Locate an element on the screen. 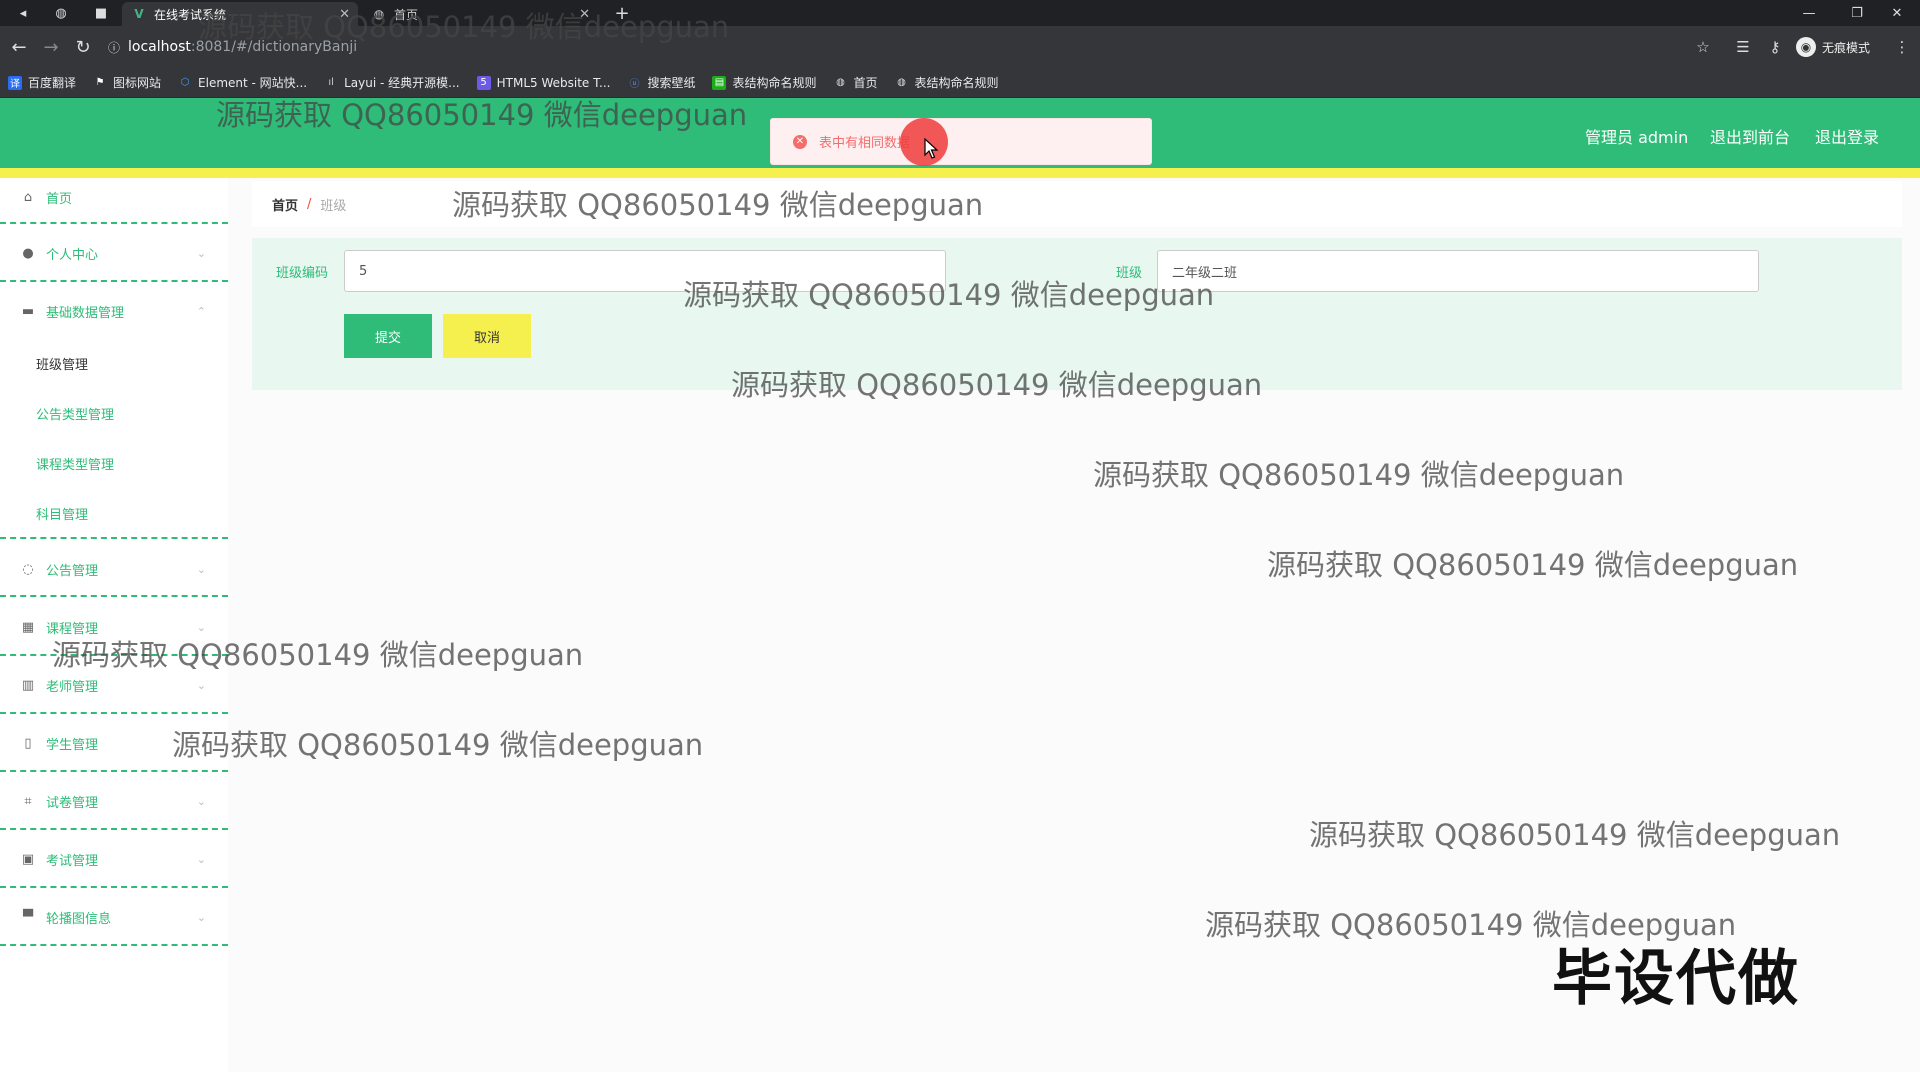 The width and height of the screenshot is (1920, 1072). sidebar-item-paper: ⌗ 试卷管理 ⌄ is located at coordinates (114, 801).